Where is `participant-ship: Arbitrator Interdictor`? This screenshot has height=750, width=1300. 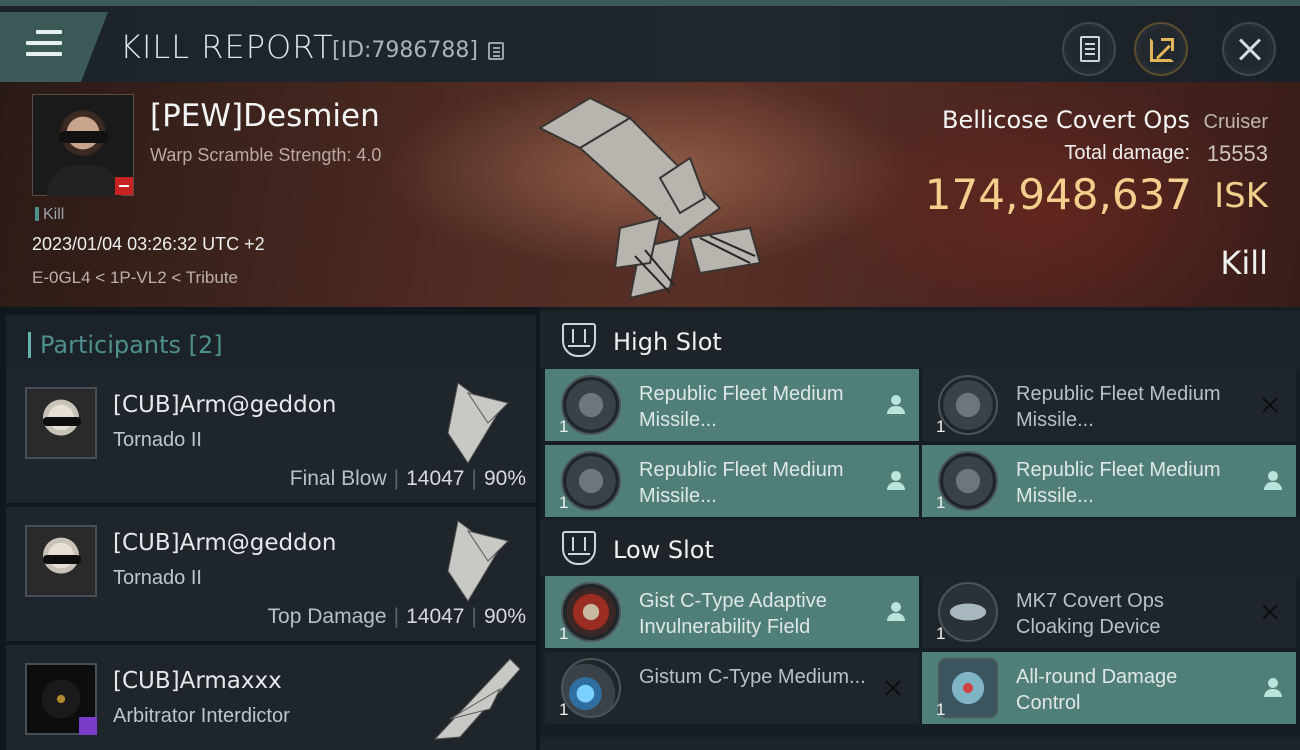
participant-ship: Arbitrator Interdictor is located at coordinates (201, 716).